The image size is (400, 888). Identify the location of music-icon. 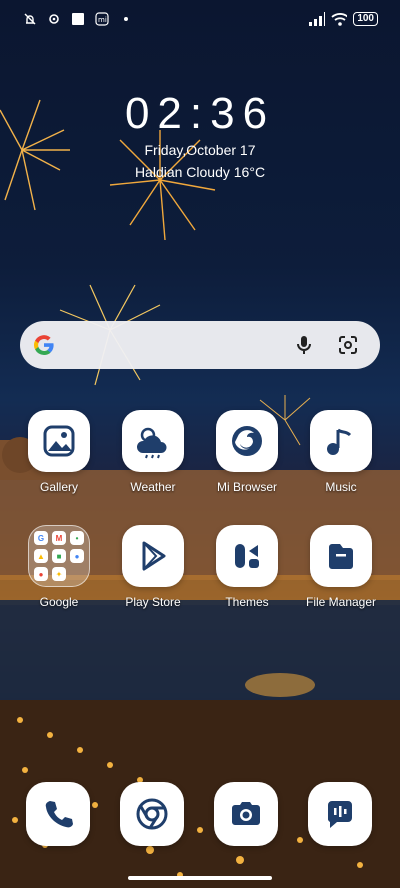
(341, 441).